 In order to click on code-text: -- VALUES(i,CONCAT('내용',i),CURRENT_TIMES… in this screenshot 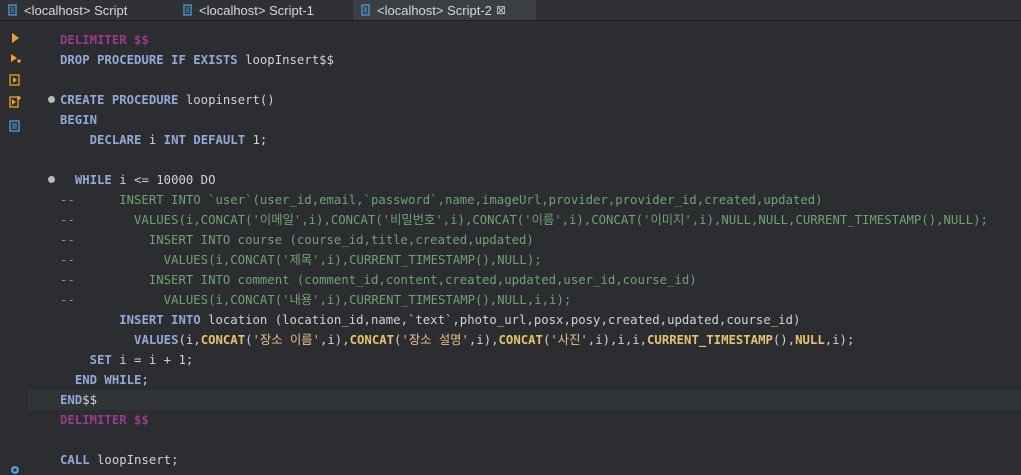, I will do `click(316, 300)`.